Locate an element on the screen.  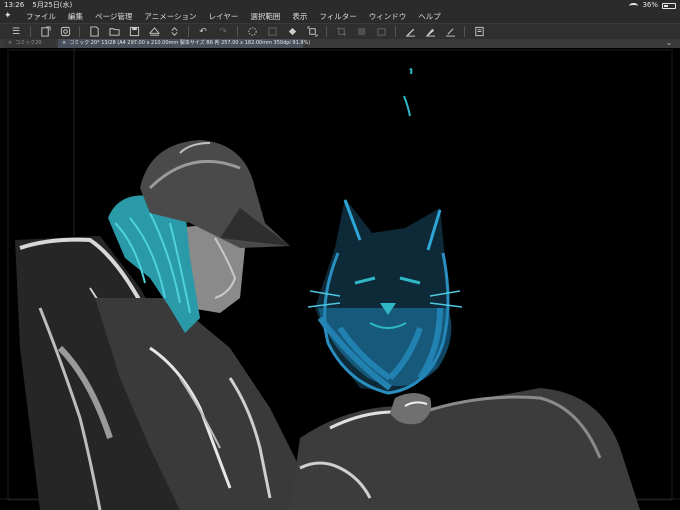
tab-label: コミック20 is located at coordinates (28, 43).